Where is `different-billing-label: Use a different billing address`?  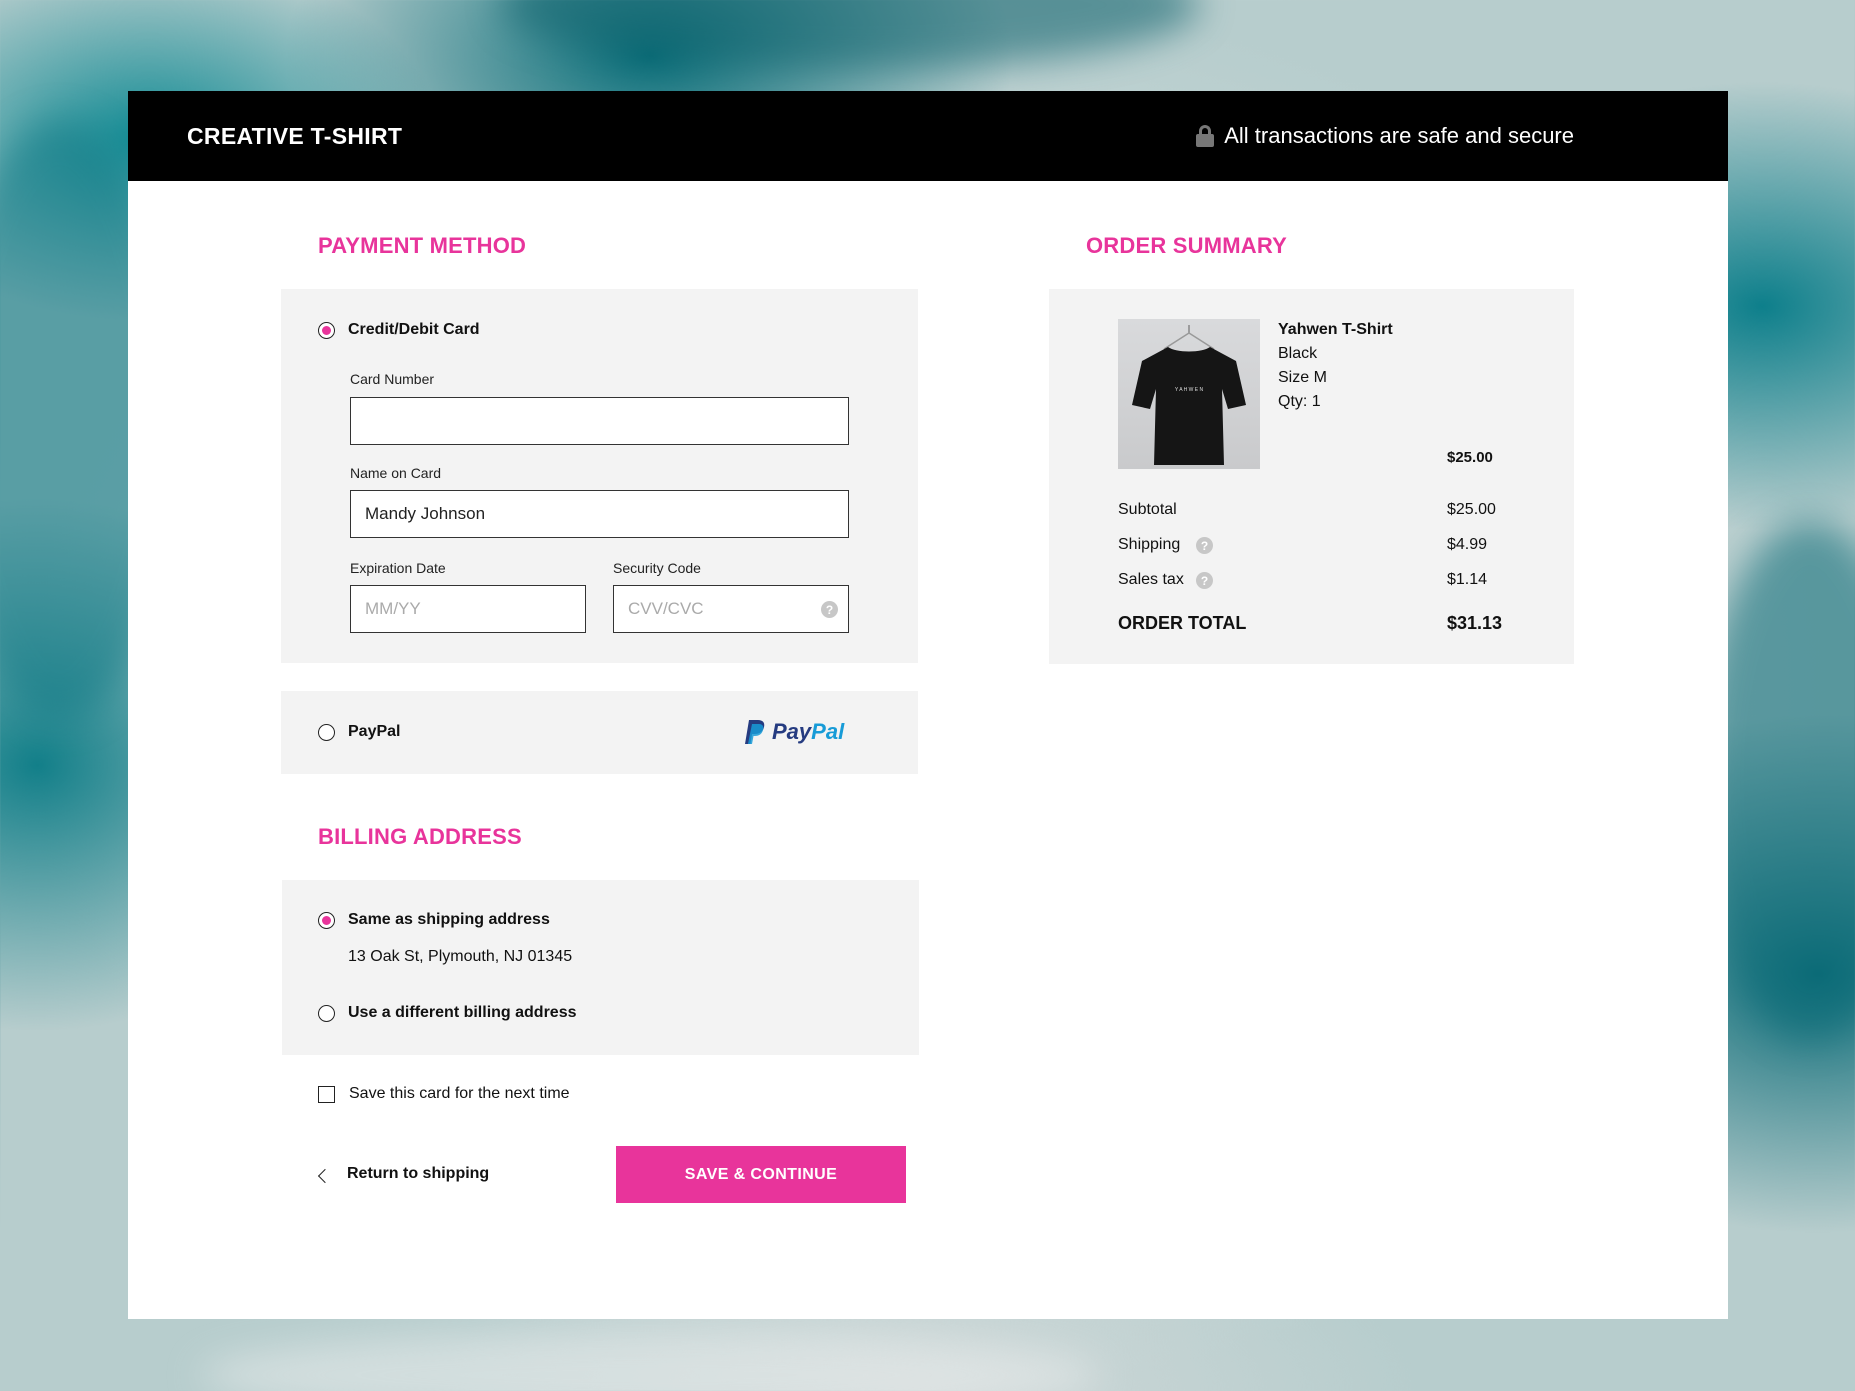
different-billing-label: Use a different billing address is located at coordinates (462, 1013).